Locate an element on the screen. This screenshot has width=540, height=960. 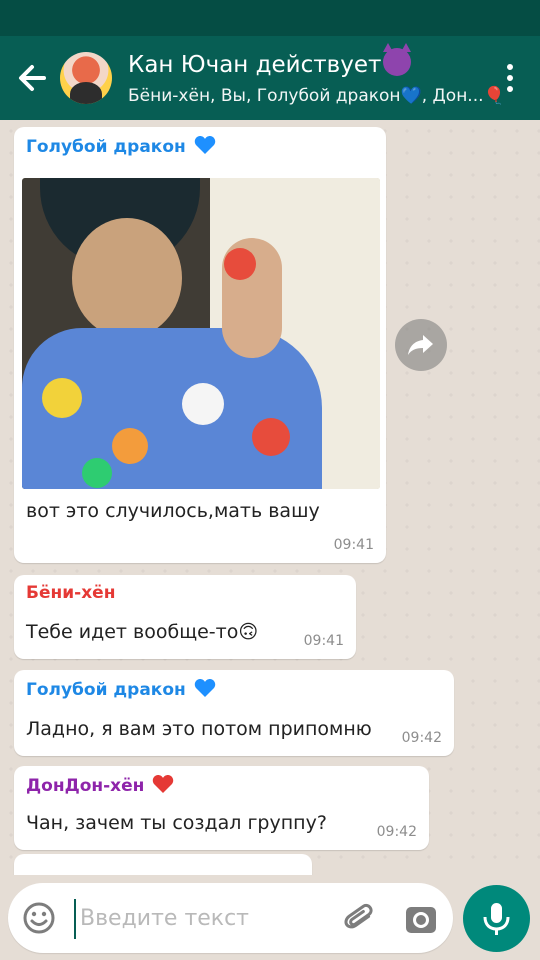
smiley-icon is located at coordinates (39, 918).